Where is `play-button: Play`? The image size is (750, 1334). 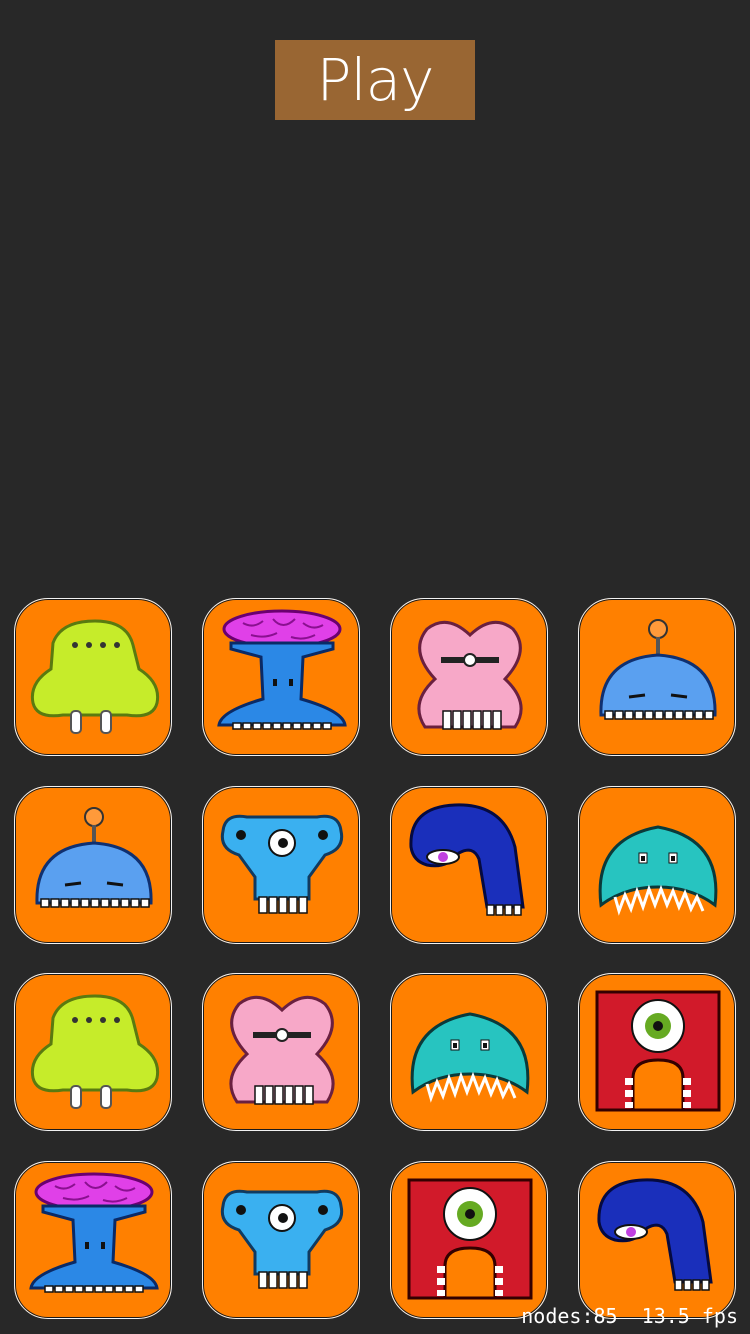
play-button: Play is located at coordinates (375, 80).